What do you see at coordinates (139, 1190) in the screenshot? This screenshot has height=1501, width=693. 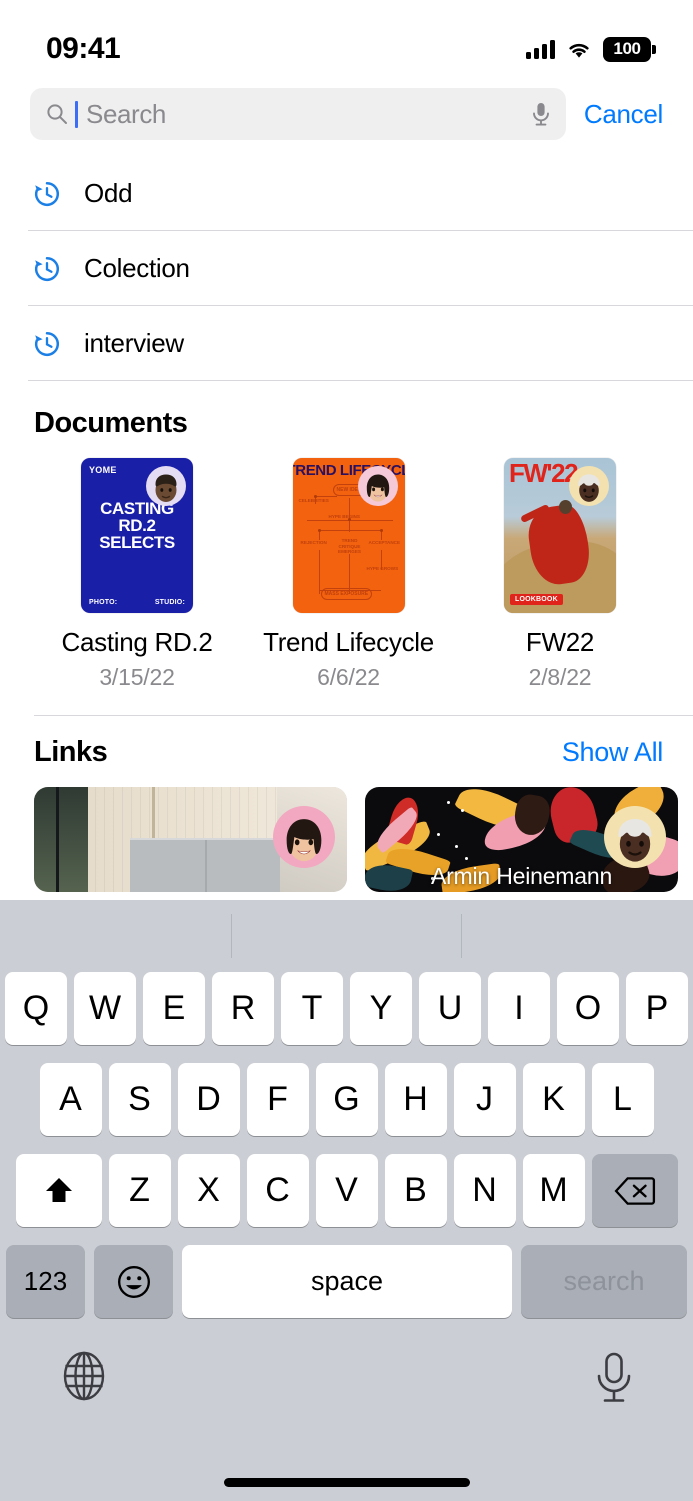 I see `key-z: Z` at bounding box center [139, 1190].